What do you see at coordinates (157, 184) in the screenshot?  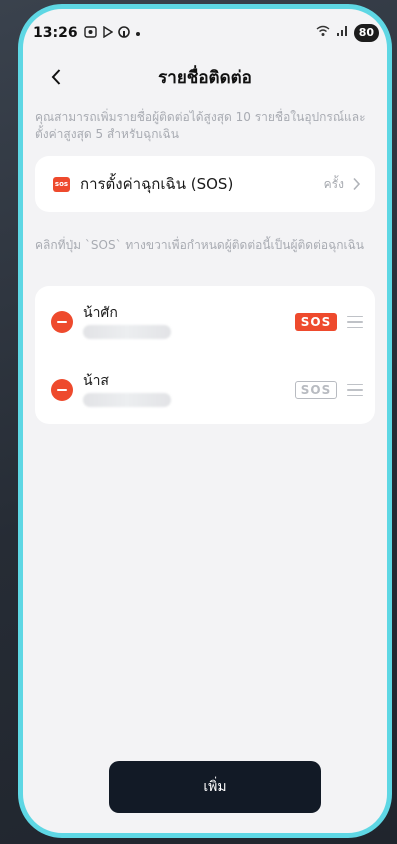 I see `sos-settings-label: การตั้งค่าฉุกเฉิน (SOS)` at bounding box center [157, 184].